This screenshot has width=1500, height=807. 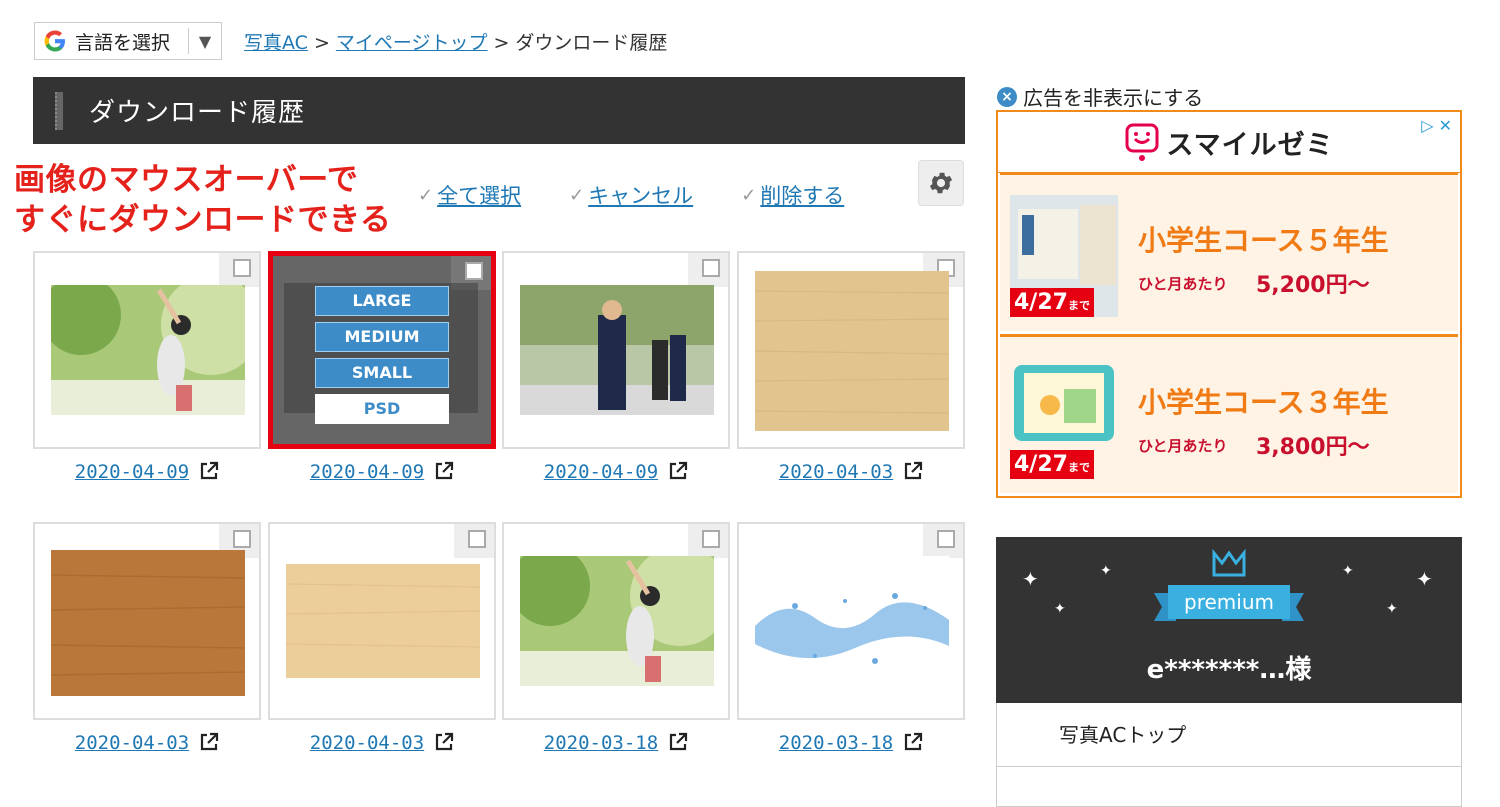 I want to click on ad-choices-icon: ▷ ✕, so click(x=1436, y=125).